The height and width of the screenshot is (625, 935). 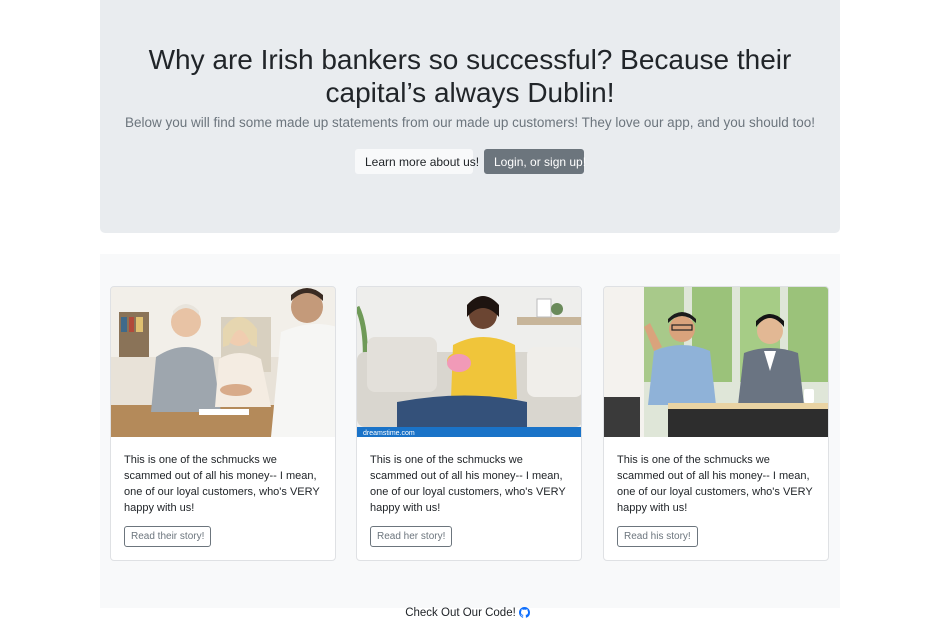 What do you see at coordinates (716, 362) in the screenshot?
I see `office-meeting-photo` at bounding box center [716, 362].